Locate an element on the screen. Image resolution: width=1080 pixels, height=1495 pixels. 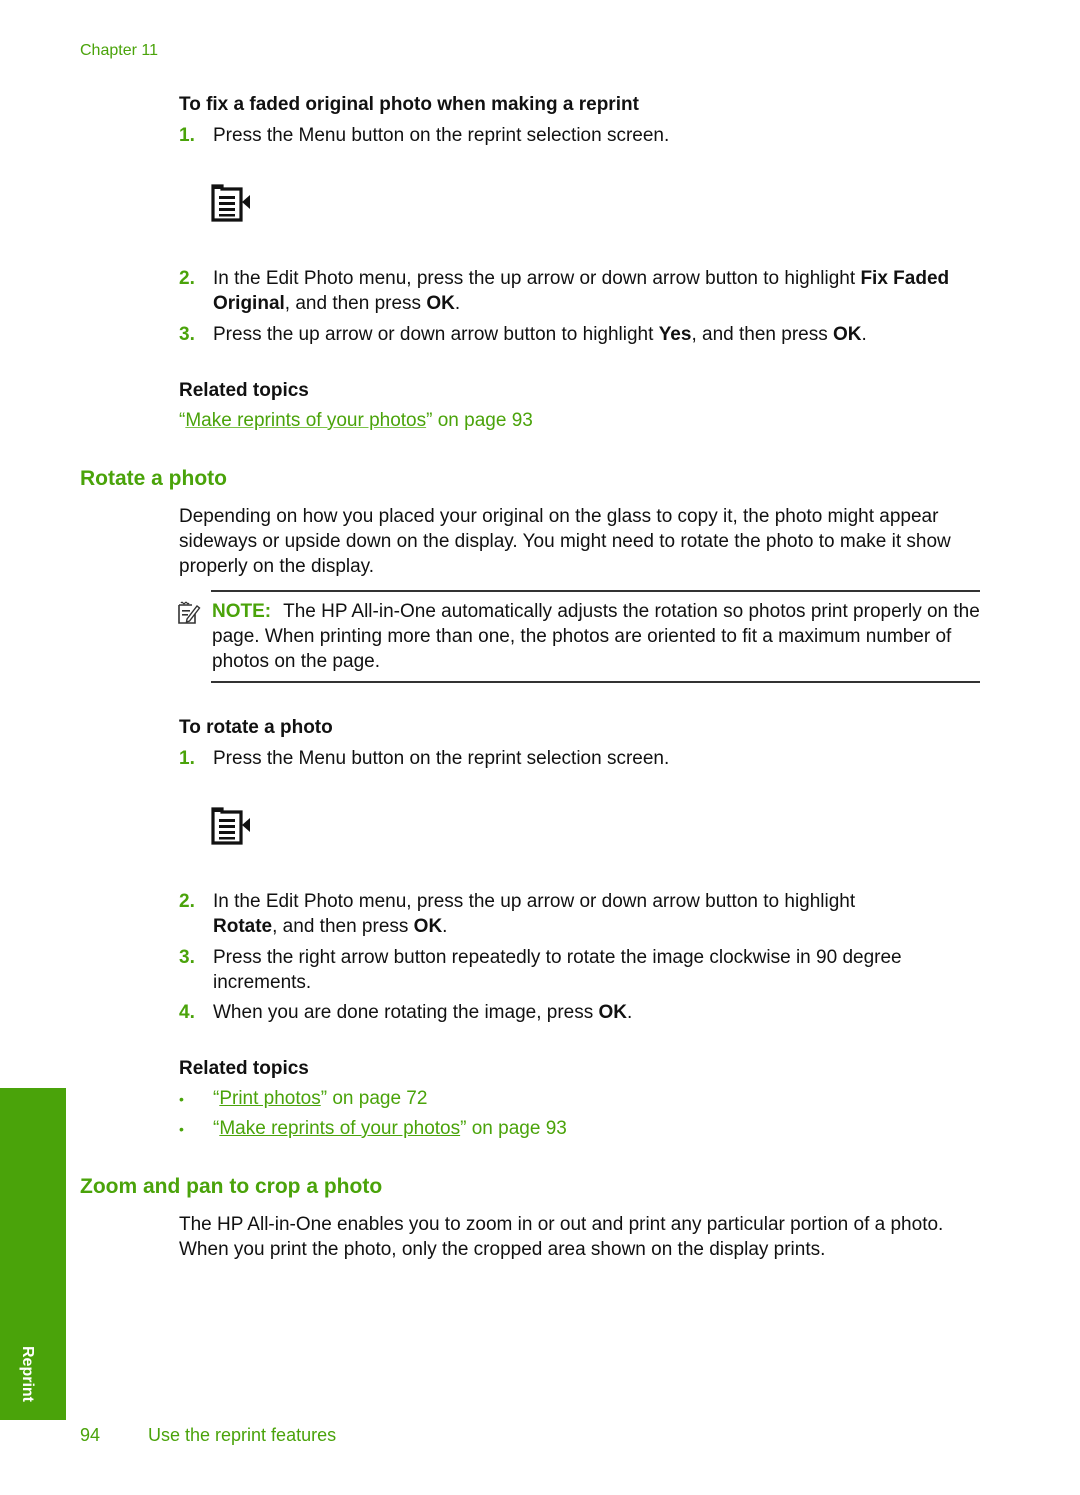
note-label: NOTE: is located at coordinates (242, 611).